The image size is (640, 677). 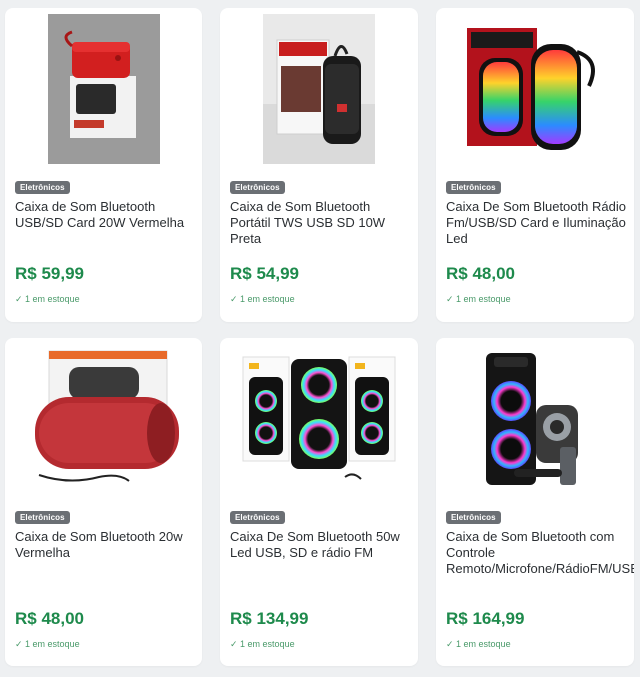 I want to click on led-speaker-image, so click(x=531, y=89).